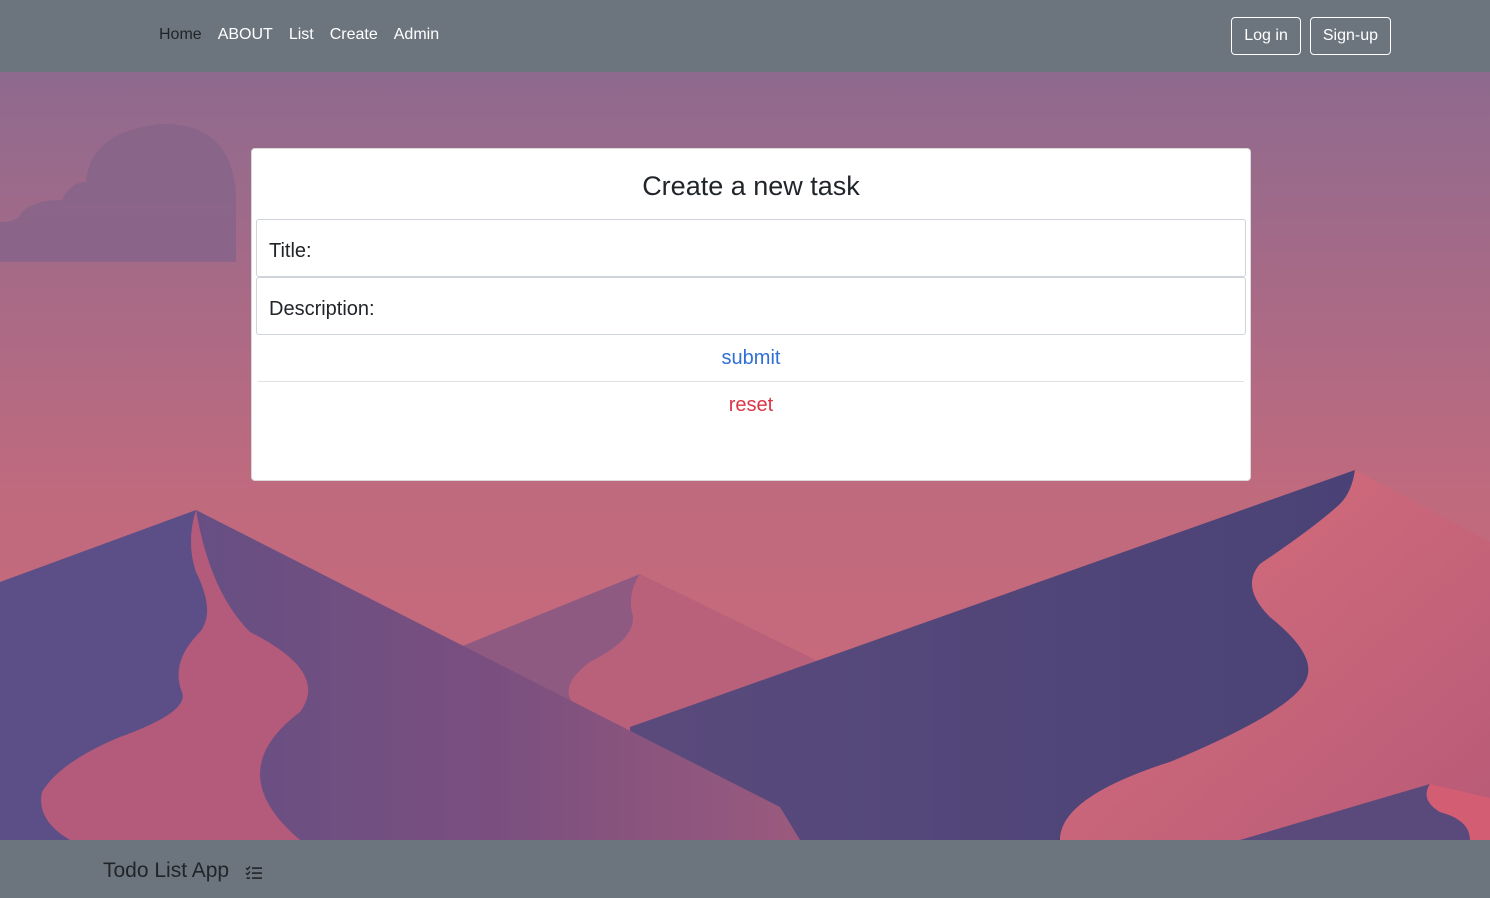  Describe the element at coordinates (814, 249) in the screenshot. I see `title-input` at that location.